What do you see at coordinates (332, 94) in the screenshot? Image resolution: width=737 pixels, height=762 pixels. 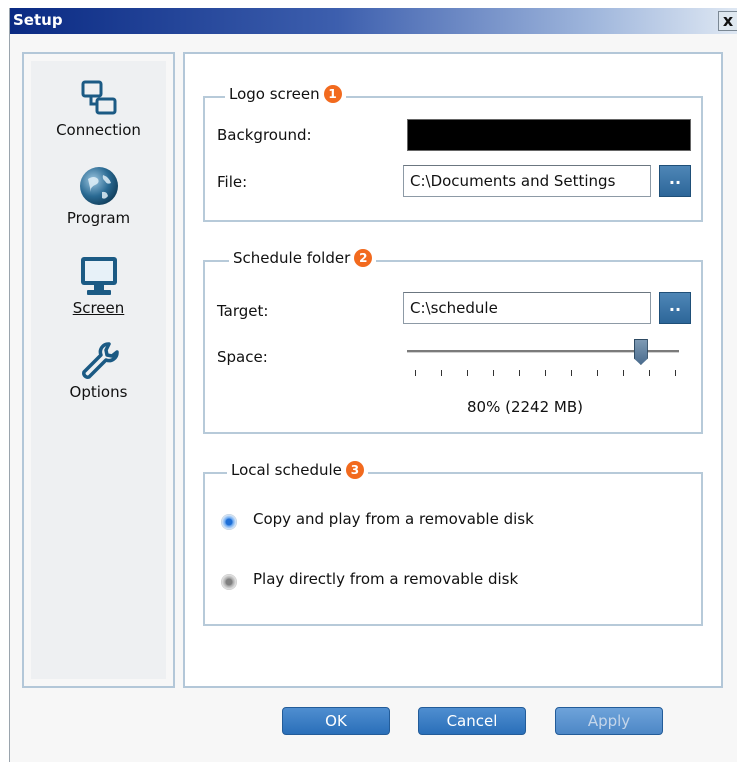 I see `step-badge: 1` at bounding box center [332, 94].